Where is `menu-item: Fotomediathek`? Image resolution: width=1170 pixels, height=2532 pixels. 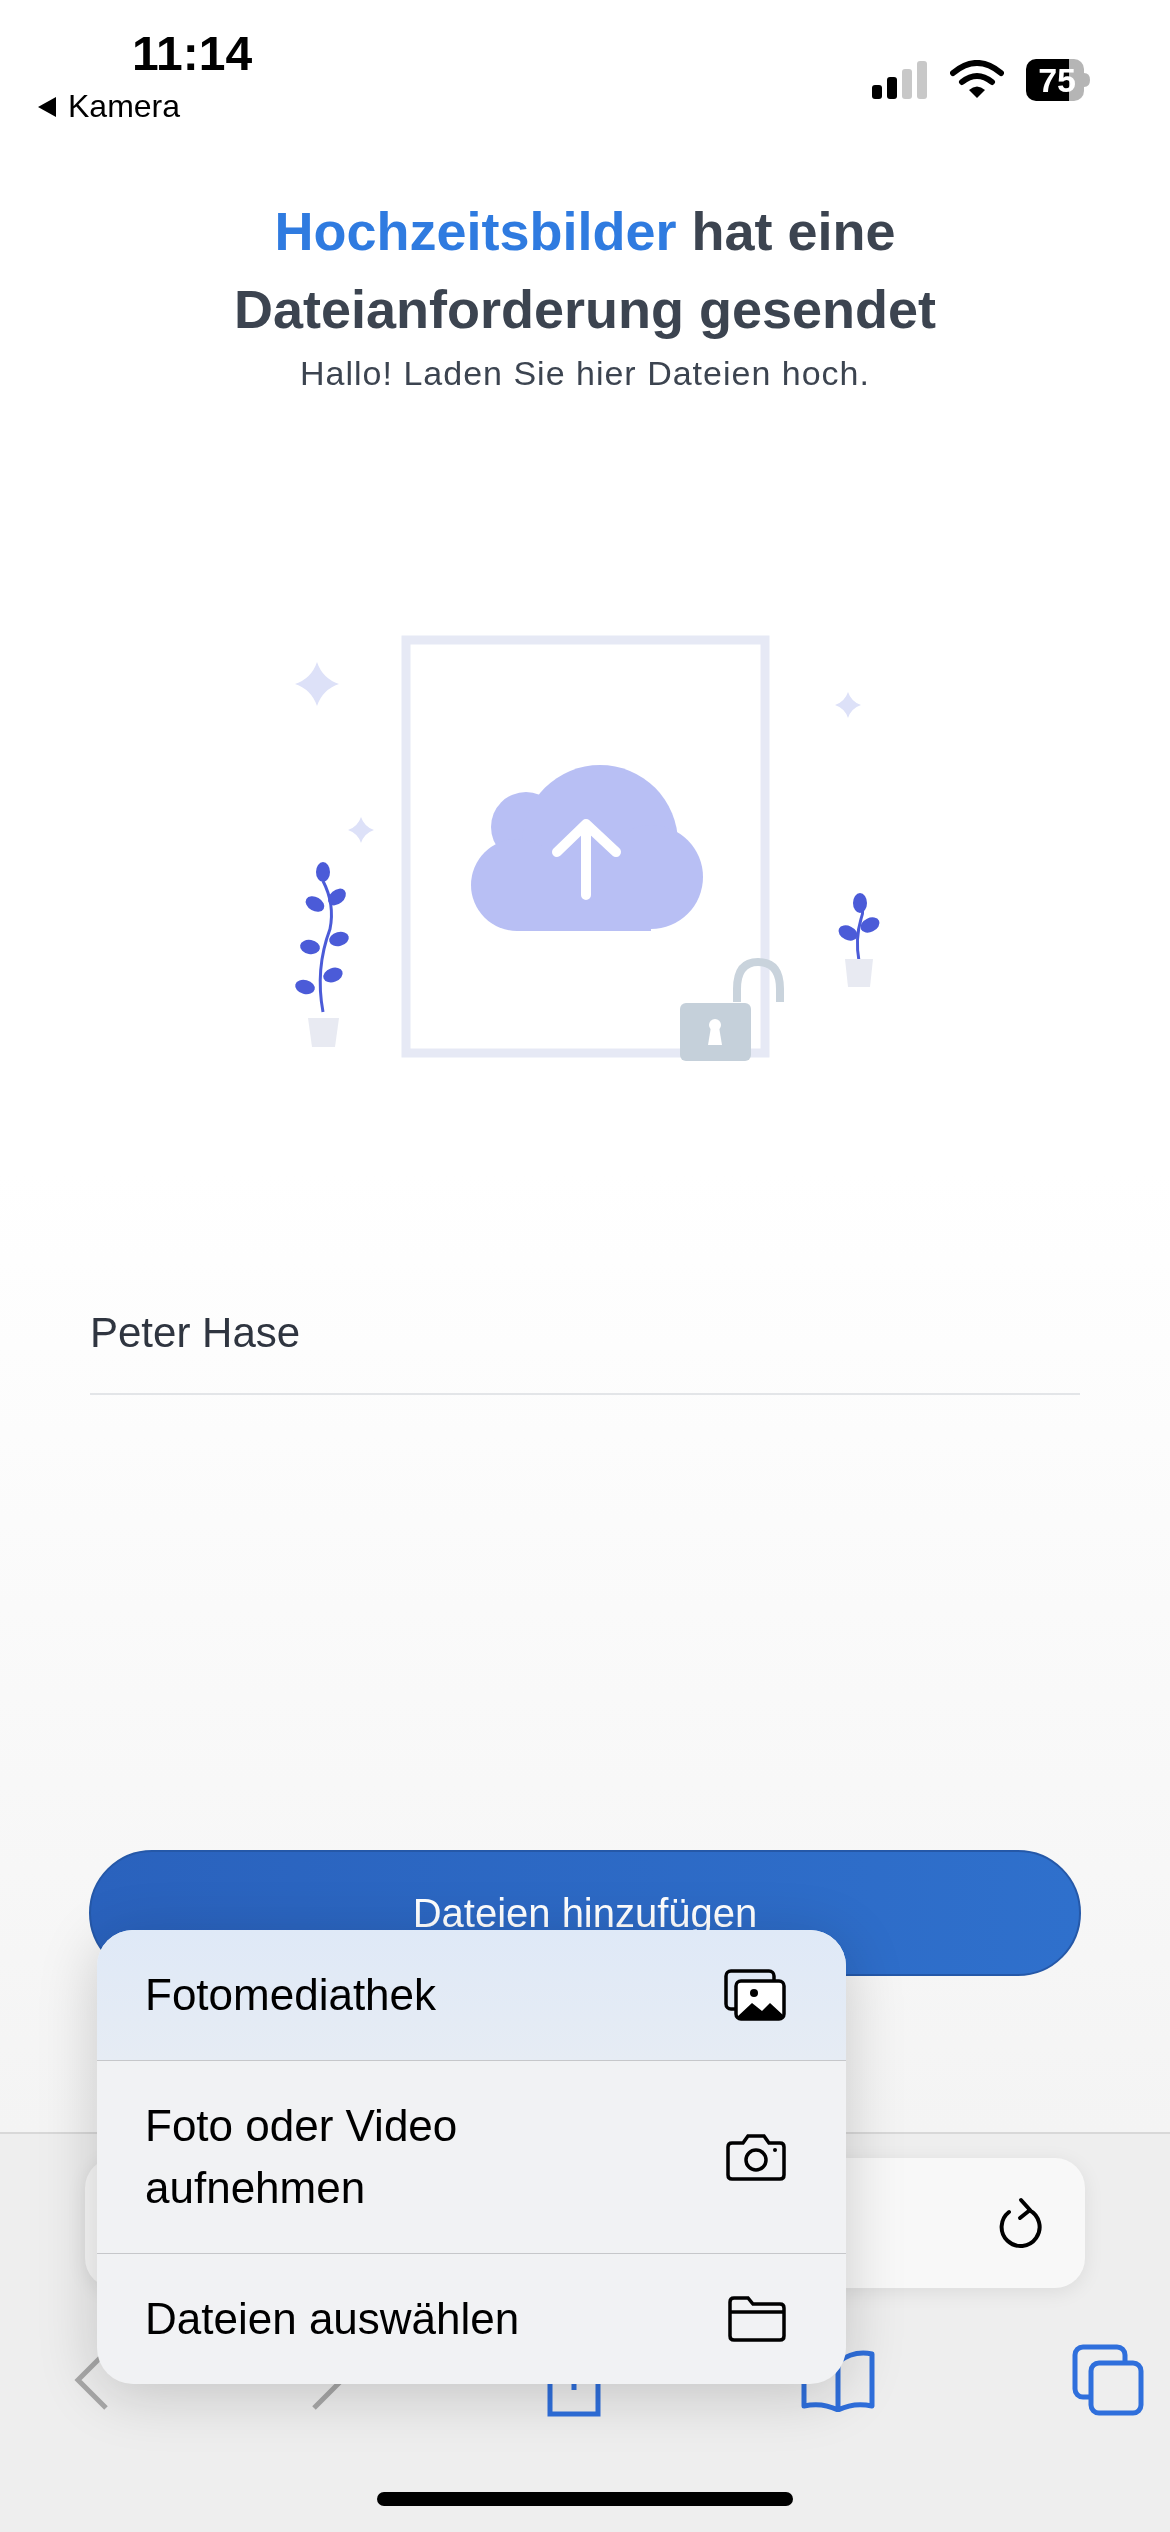
menu-item: Fotomediathek is located at coordinates (471, 1995).